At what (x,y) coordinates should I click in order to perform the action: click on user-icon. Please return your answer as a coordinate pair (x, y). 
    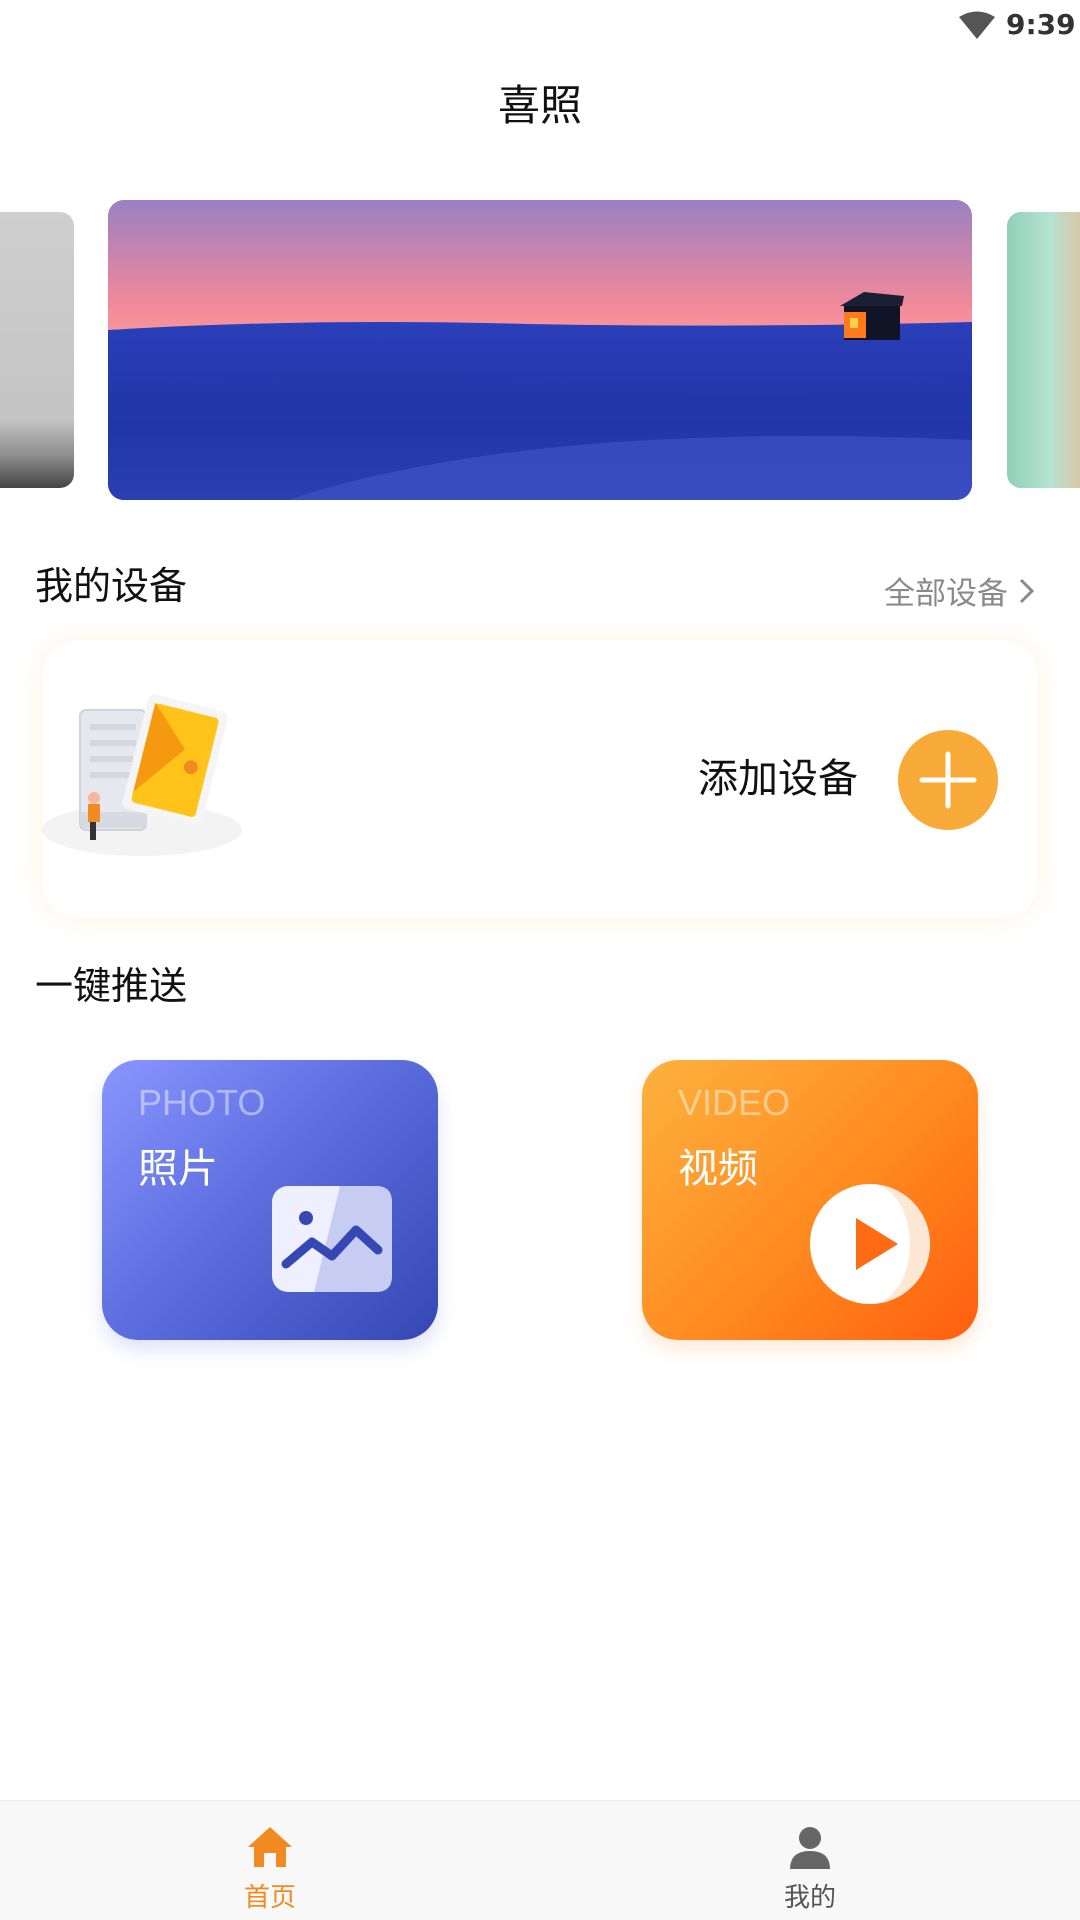
    Looking at the image, I should click on (810, 1848).